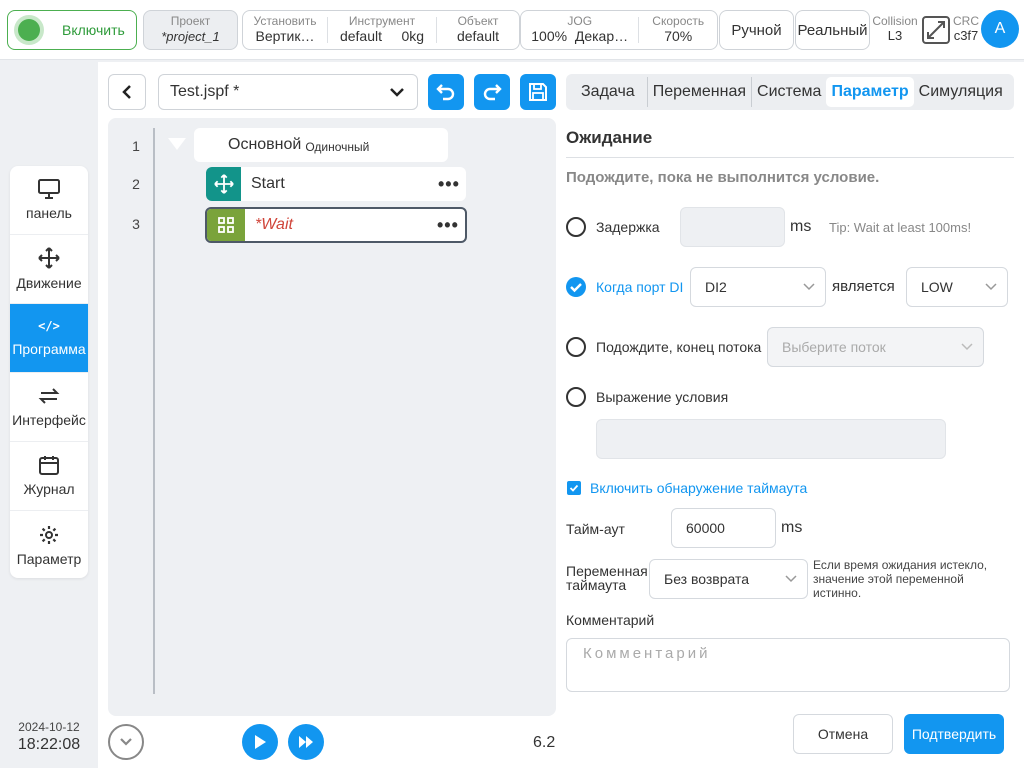 This screenshot has width=1024, height=768. I want to click on expand-icon, so click(936, 30).